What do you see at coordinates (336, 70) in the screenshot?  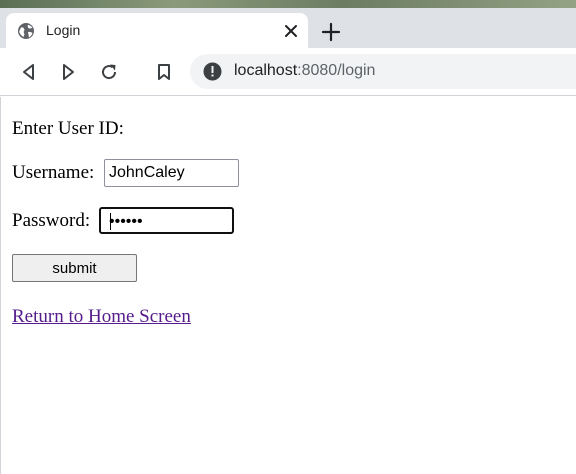 I see `url-path: :8080/login` at bounding box center [336, 70].